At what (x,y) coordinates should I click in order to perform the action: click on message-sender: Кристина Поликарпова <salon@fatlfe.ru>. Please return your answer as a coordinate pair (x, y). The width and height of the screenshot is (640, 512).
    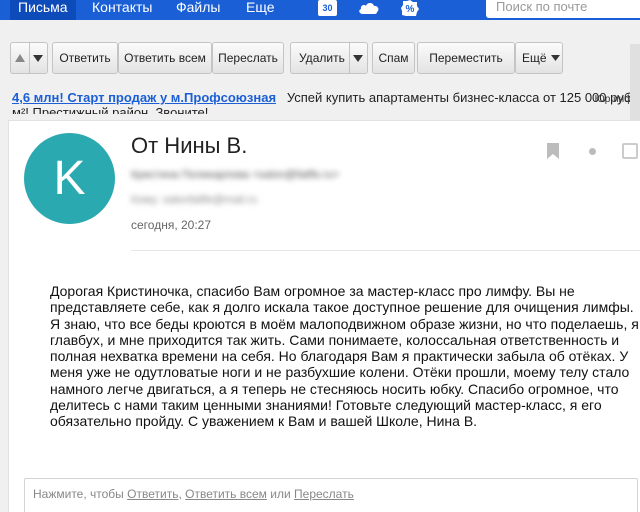
    Looking at the image, I should click on (235, 175).